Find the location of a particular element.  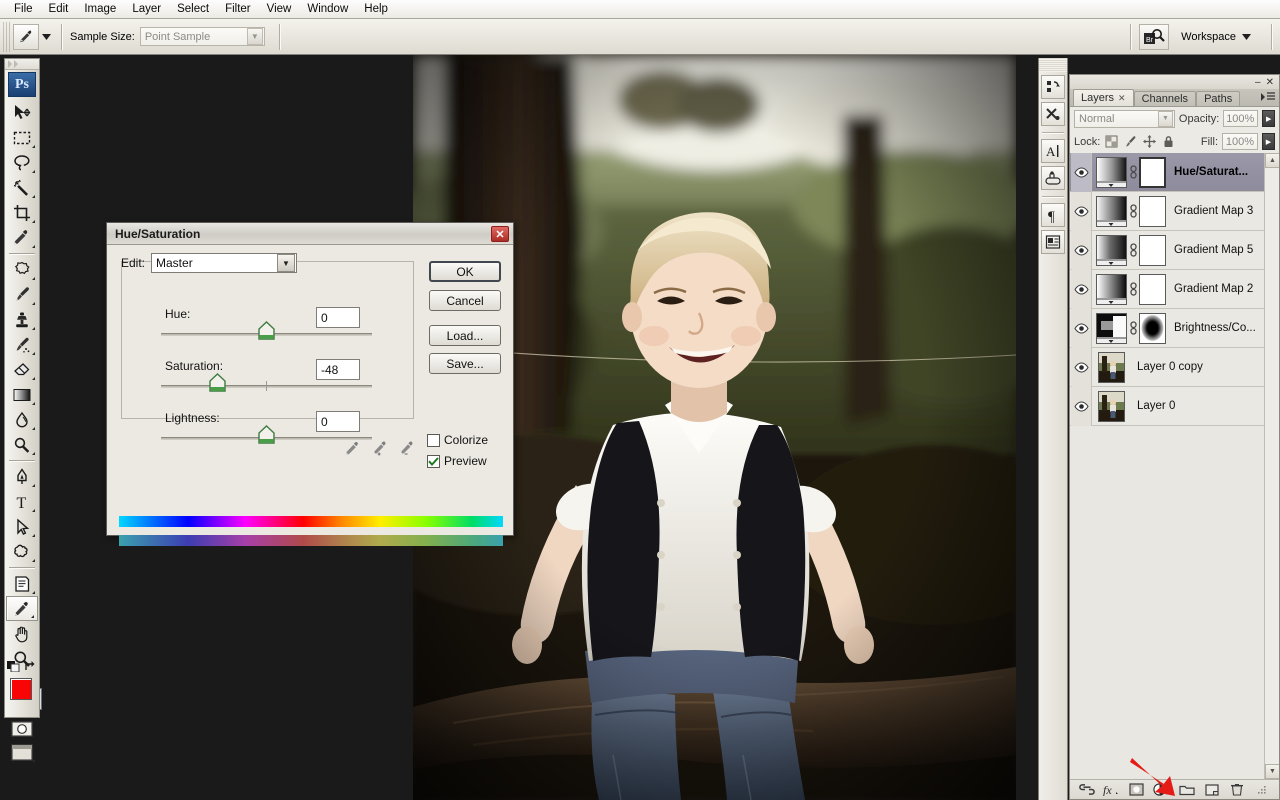

ok-button: OK is located at coordinates (465, 271).